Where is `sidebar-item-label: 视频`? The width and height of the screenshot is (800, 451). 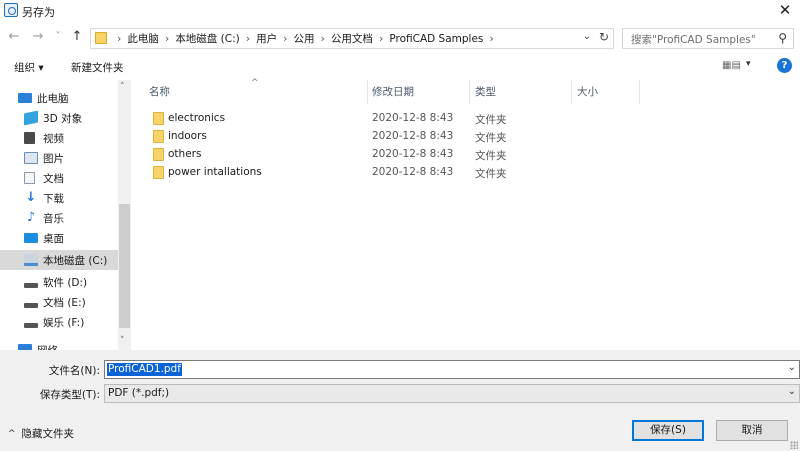 sidebar-item-label: 视频 is located at coordinates (53, 138).